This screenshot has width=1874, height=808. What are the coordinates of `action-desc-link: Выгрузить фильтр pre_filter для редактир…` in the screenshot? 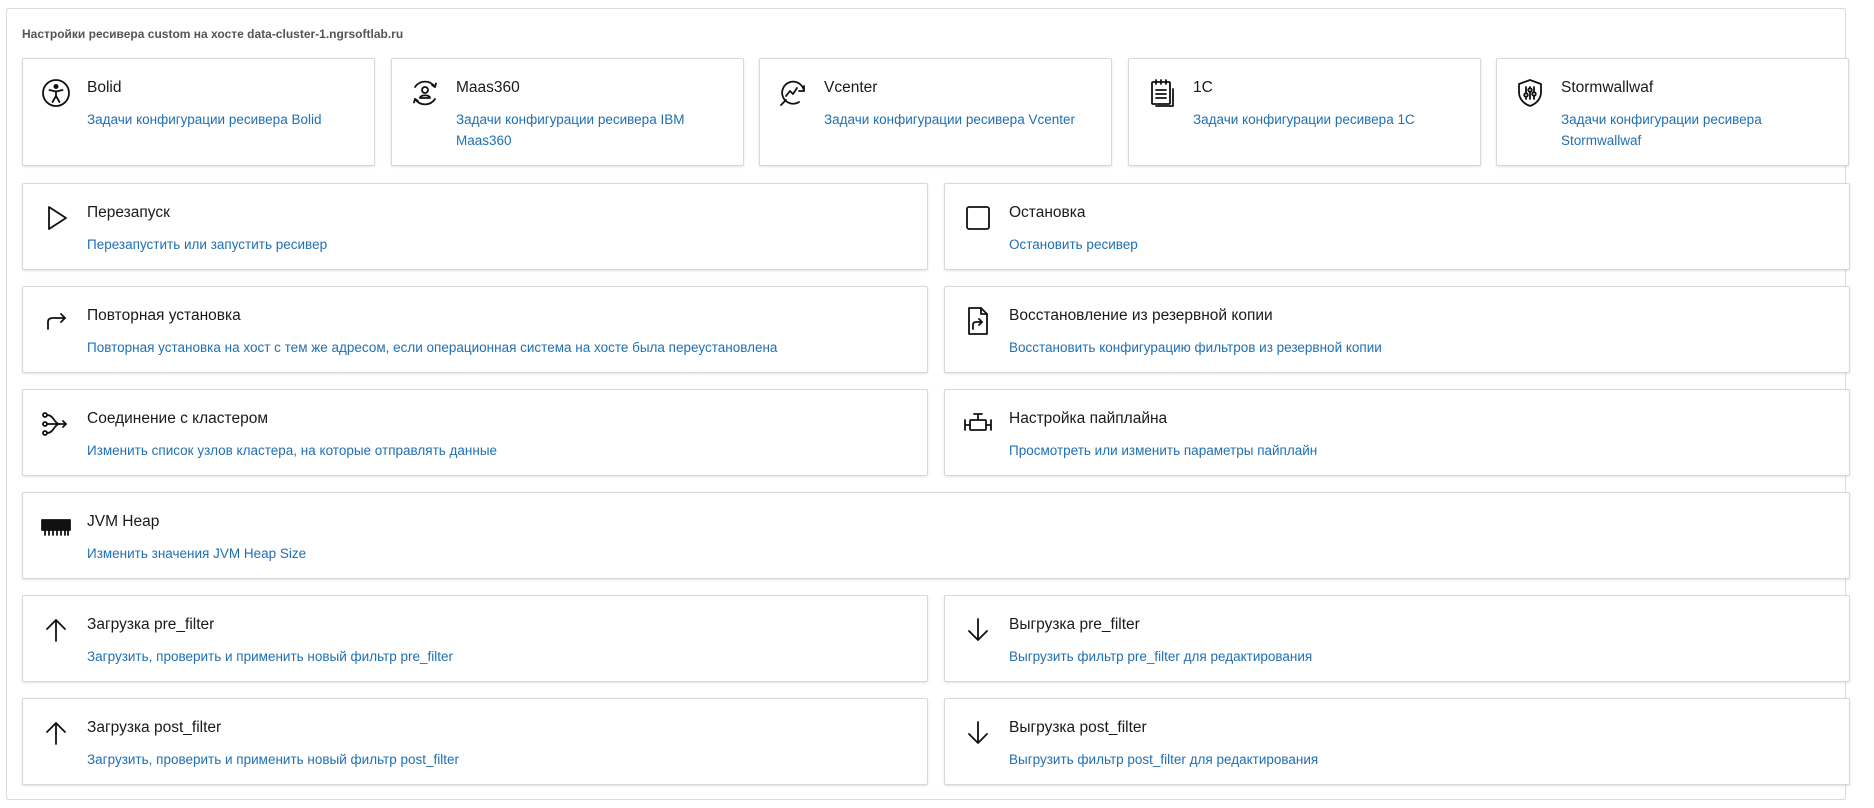 It's located at (1419, 656).